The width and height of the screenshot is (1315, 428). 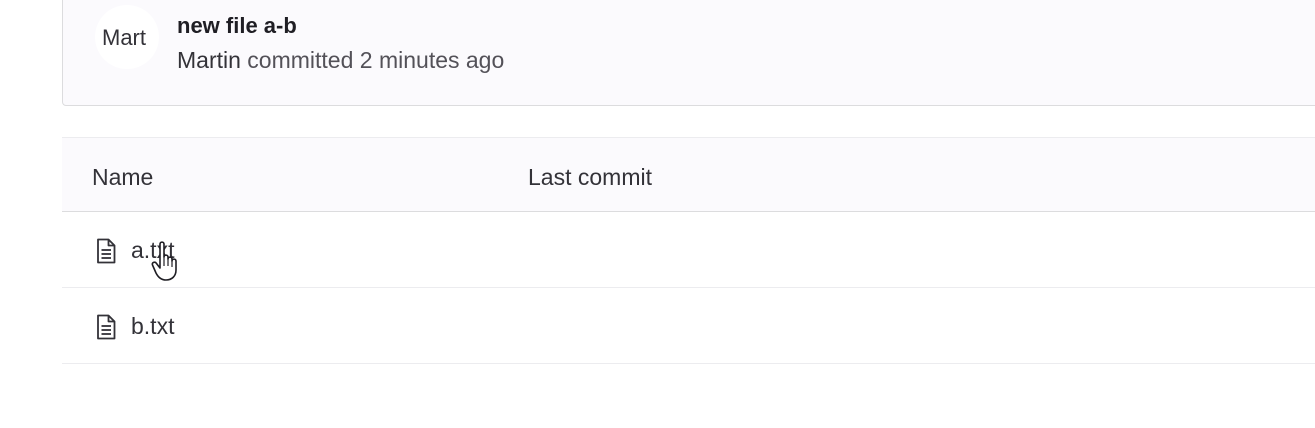 What do you see at coordinates (209, 60) in the screenshot?
I see `commit-author-link: Martin` at bounding box center [209, 60].